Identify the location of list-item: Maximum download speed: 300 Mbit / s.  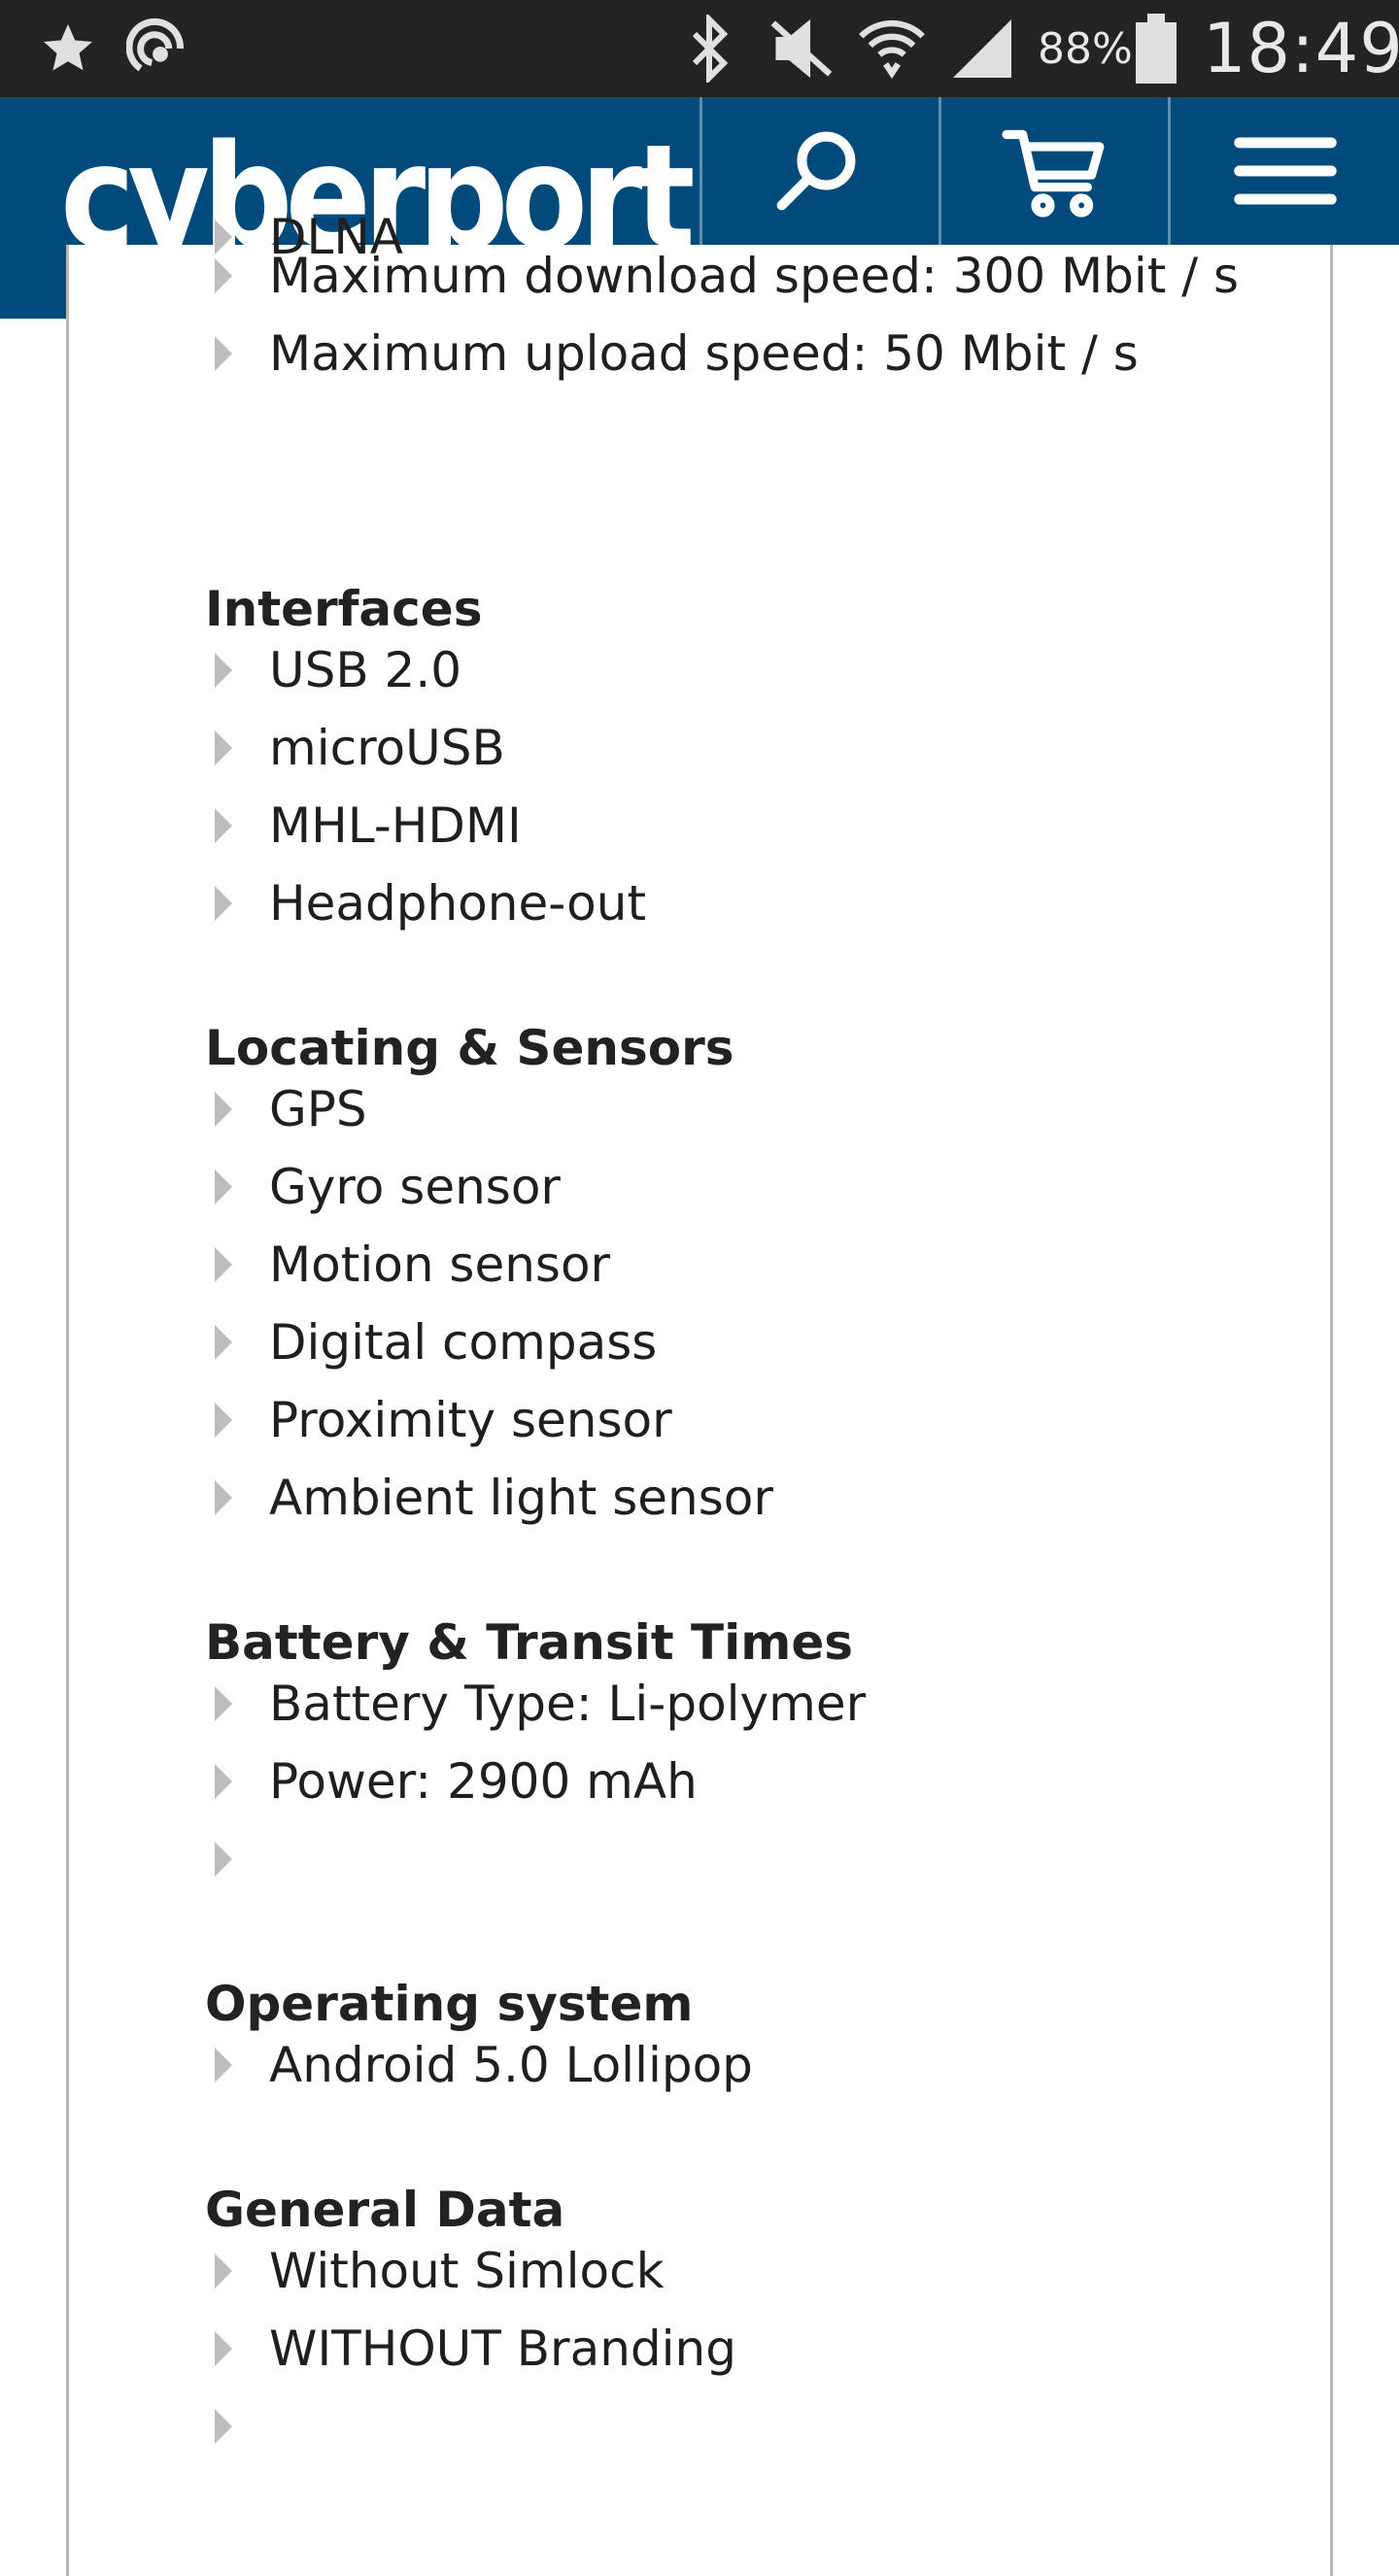
(722, 276).